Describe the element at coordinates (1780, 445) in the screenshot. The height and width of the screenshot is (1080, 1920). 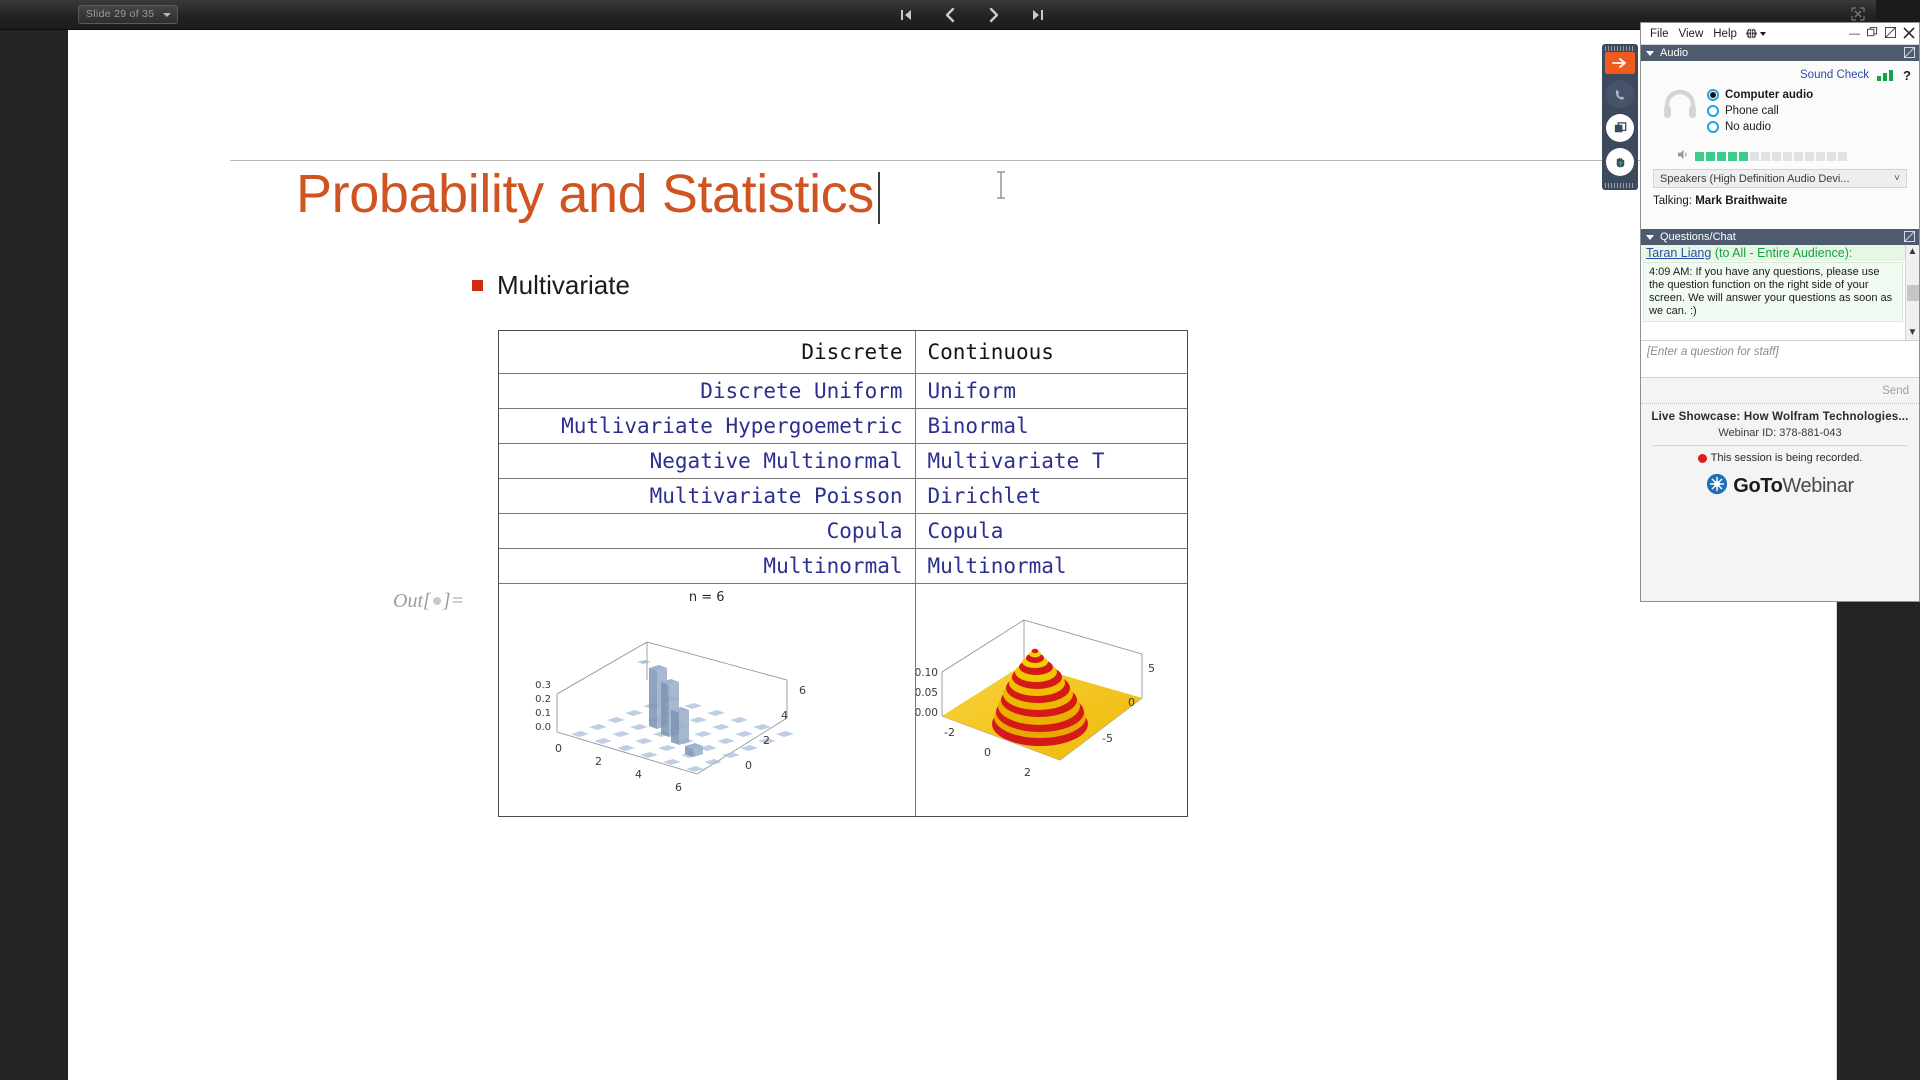
I see `divider` at that location.